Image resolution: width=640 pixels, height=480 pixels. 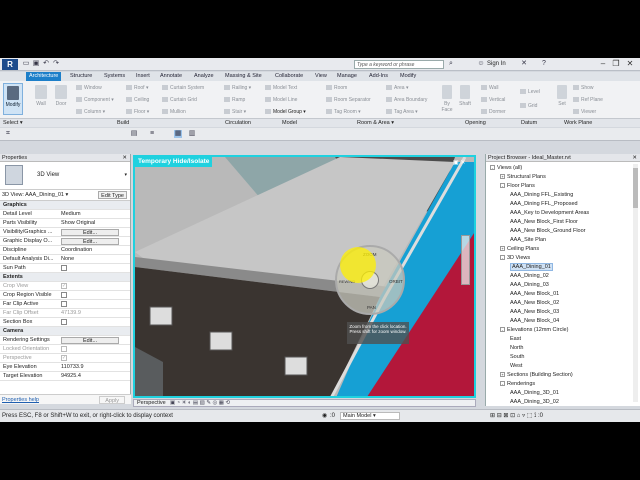 I want to click on search-icon: ⌕, so click(x=451, y=64).